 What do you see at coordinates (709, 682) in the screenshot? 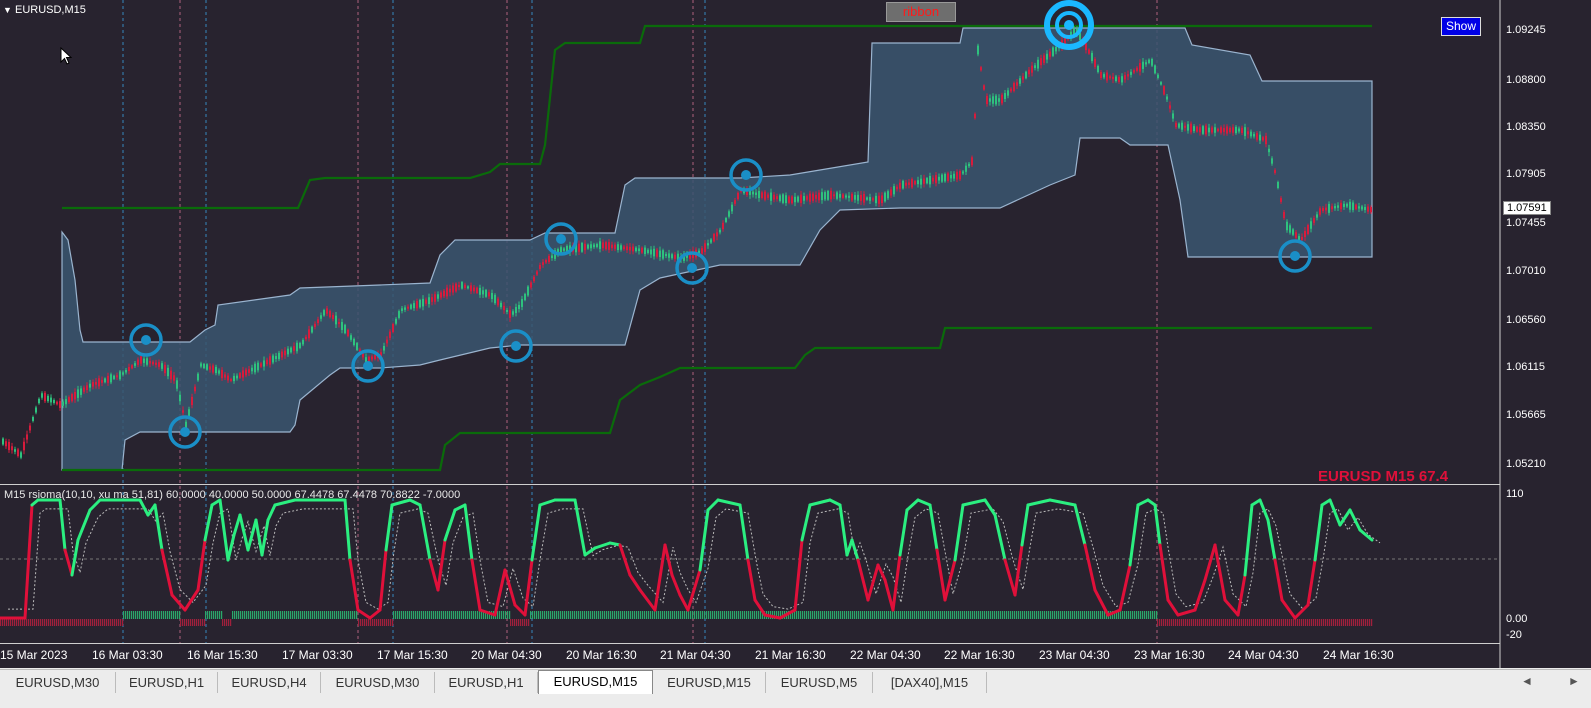
I see `tab-eurusd-m15: EURUSD,M15` at bounding box center [709, 682].